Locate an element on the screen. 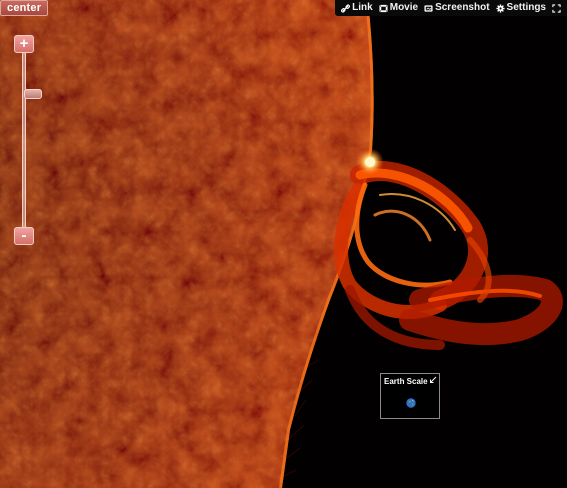 The height and width of the screenshot is (488, 567). link-button: Link is located at coordinates (357, 8).